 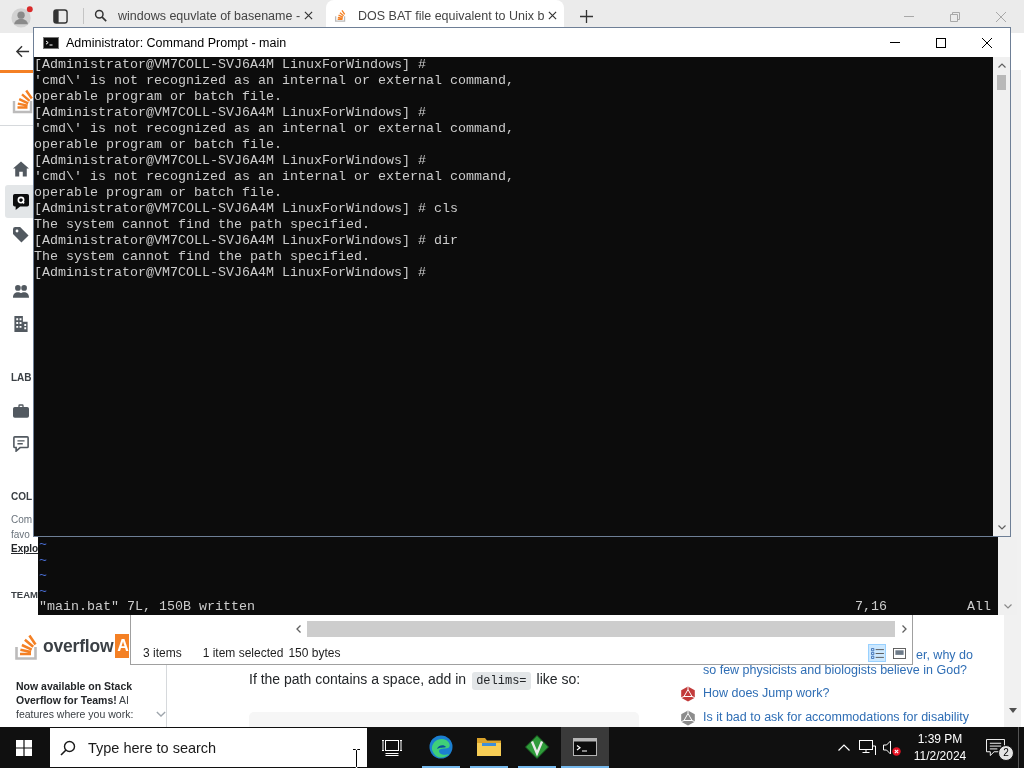 I want to click on folder-icon, so click(x=489, y=747).